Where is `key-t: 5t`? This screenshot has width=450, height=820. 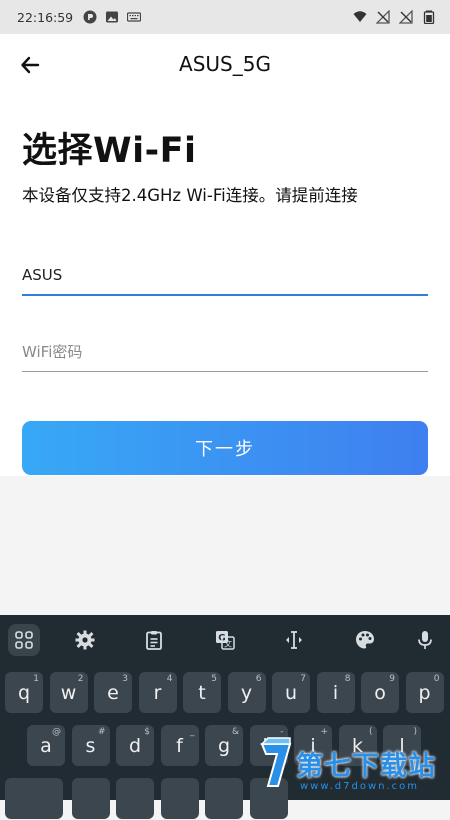
key-t: 5t is located at coordinates (202, 692).